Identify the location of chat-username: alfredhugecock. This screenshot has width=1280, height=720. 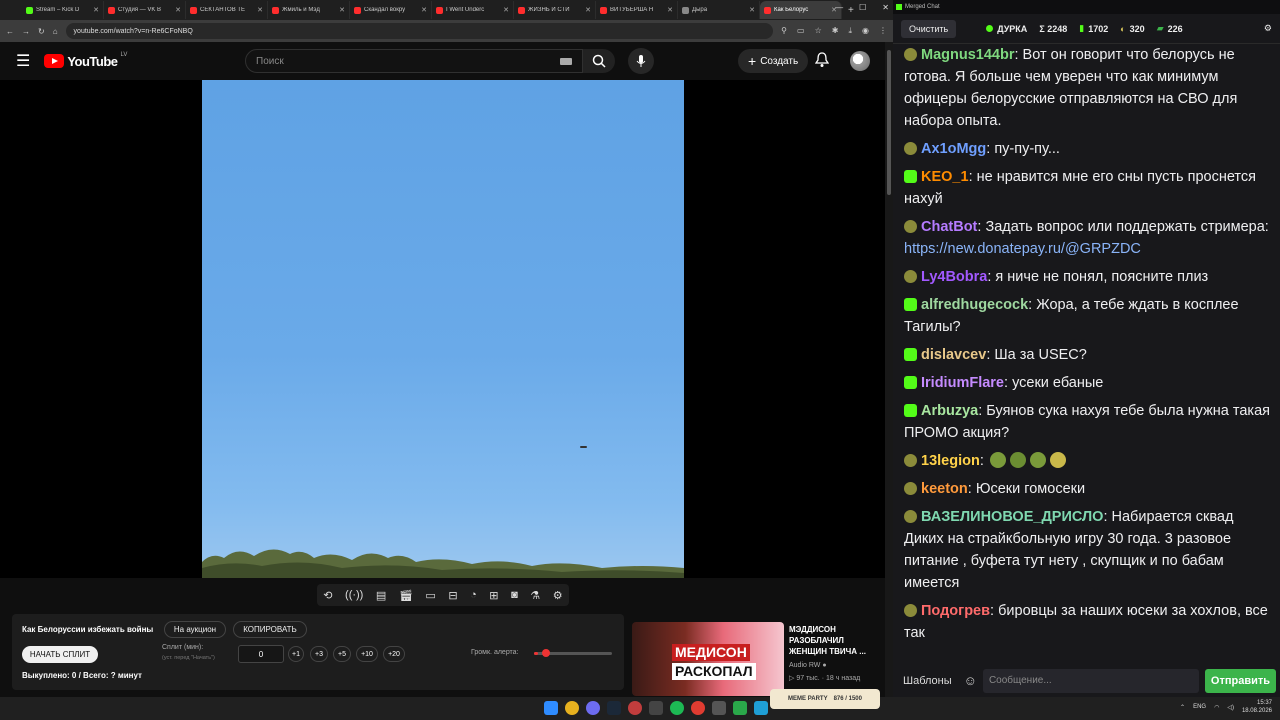
(974, 305).